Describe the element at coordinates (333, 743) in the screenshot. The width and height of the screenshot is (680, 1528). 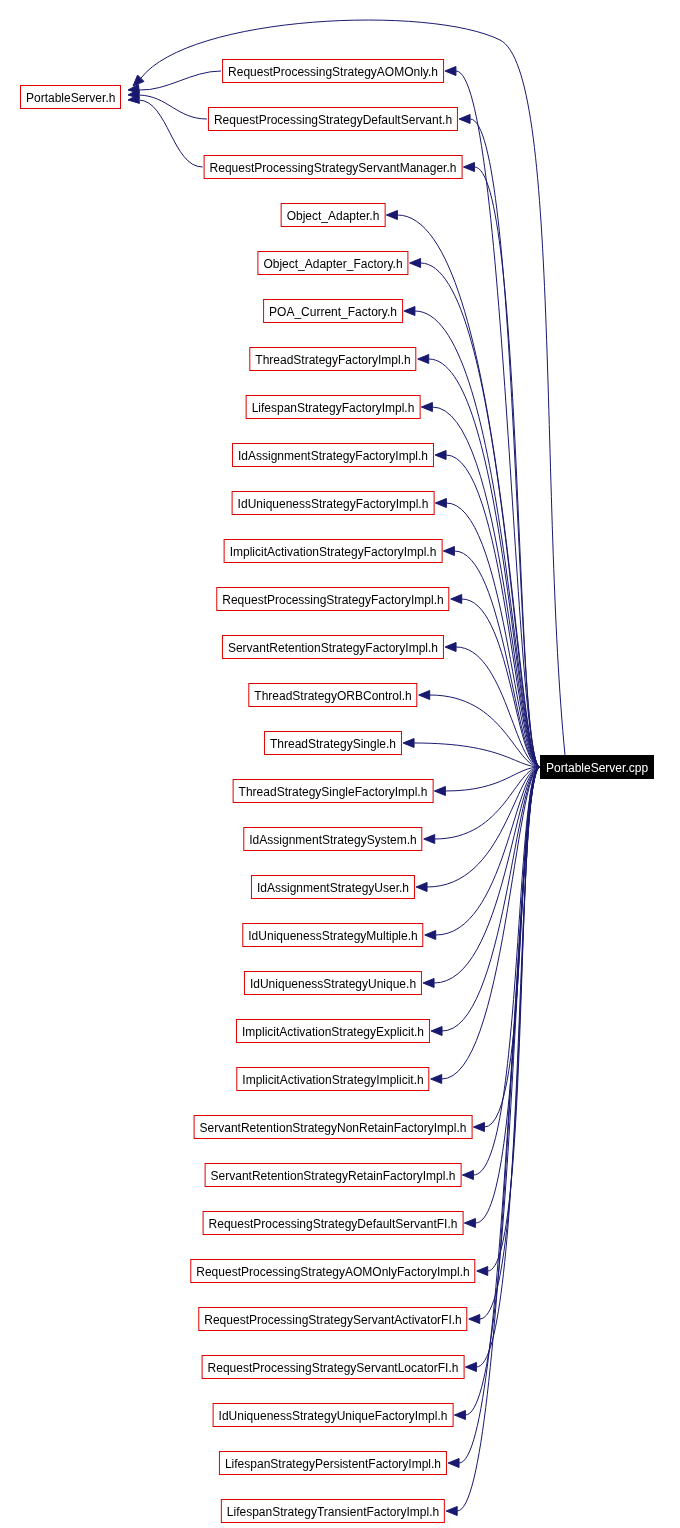
I see `file-node: ThreadStrategySingle.h` at that location.